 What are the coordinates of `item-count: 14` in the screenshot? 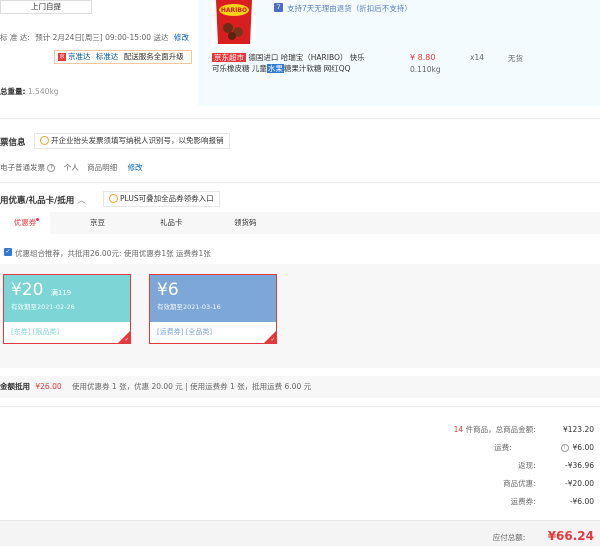 It's located at (458, 429).